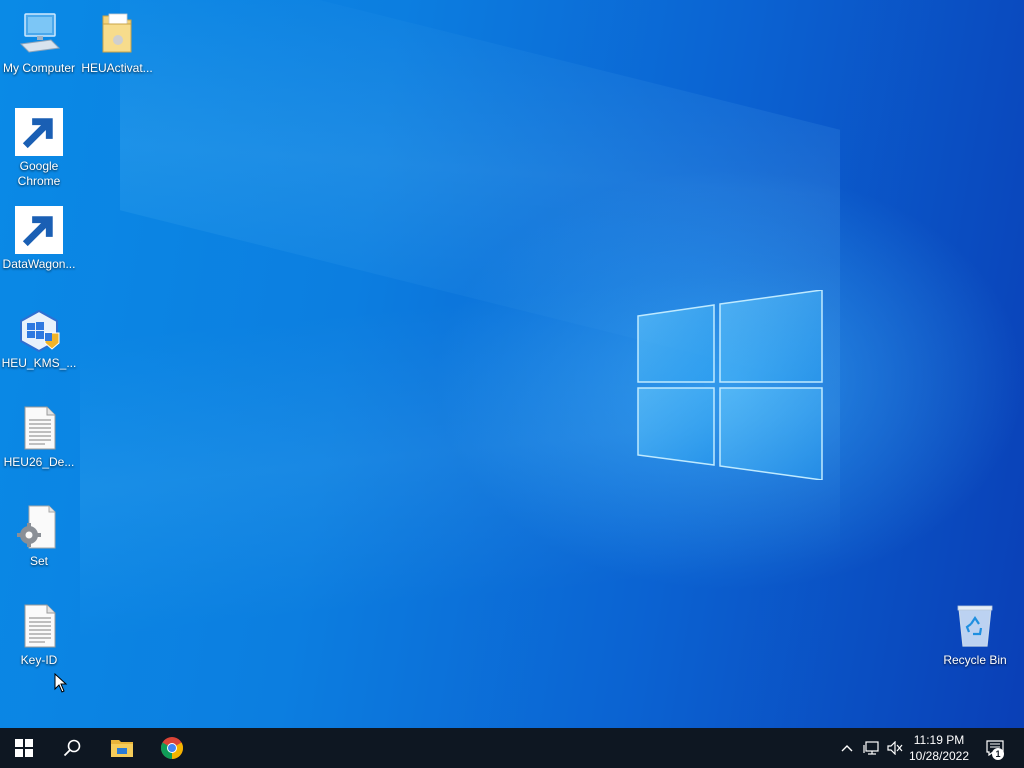 This screenshot has height=768, width=1024. I want to click on taskbar-google-chrome, so click(172, 748).